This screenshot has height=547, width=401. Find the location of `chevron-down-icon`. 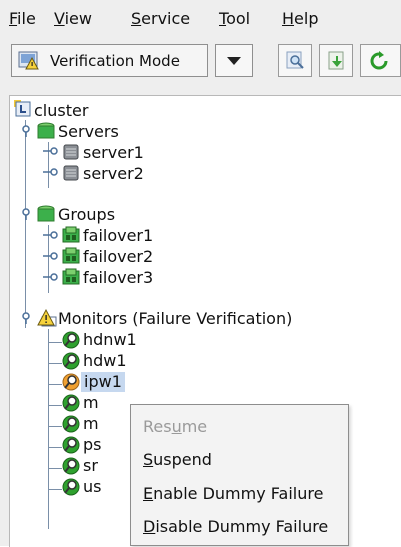

chevron-down-icon is located at coordinates (234, 61).